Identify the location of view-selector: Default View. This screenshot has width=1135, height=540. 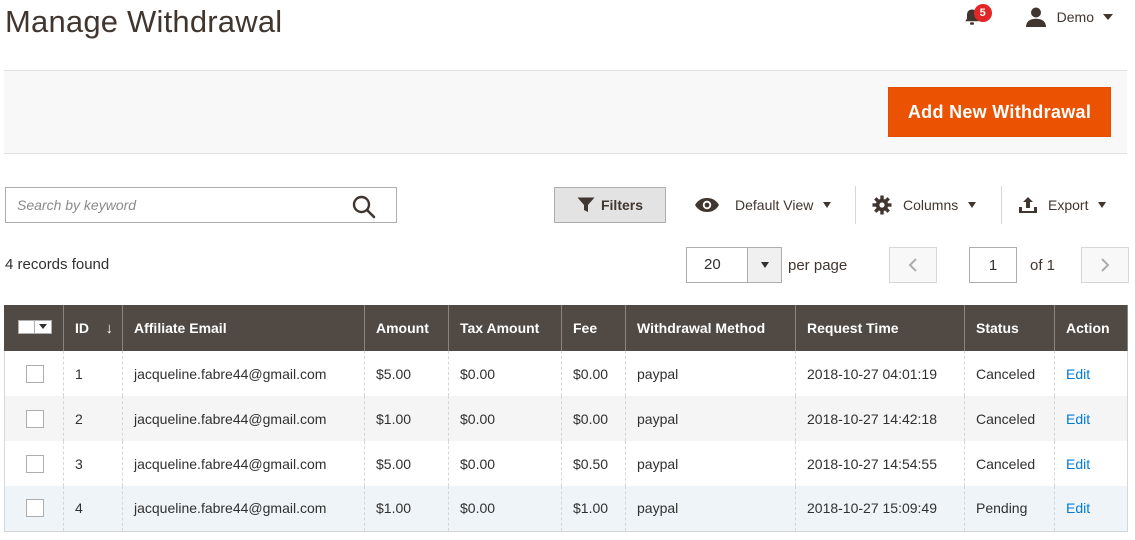
(763, 205).